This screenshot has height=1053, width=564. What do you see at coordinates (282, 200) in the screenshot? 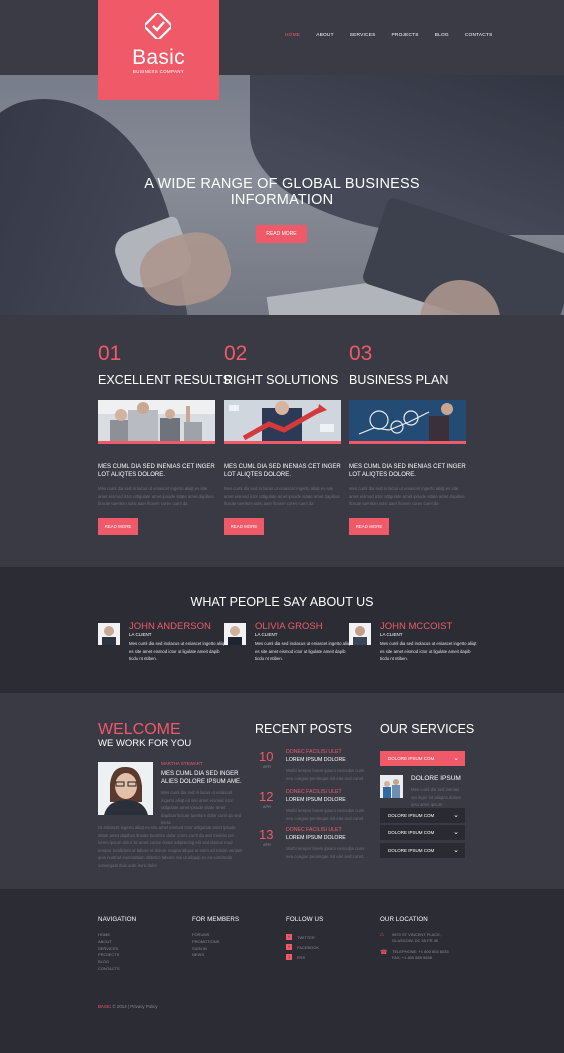
I see `hero-title-line2: INFORMATION` at bounding box center [282, 200].